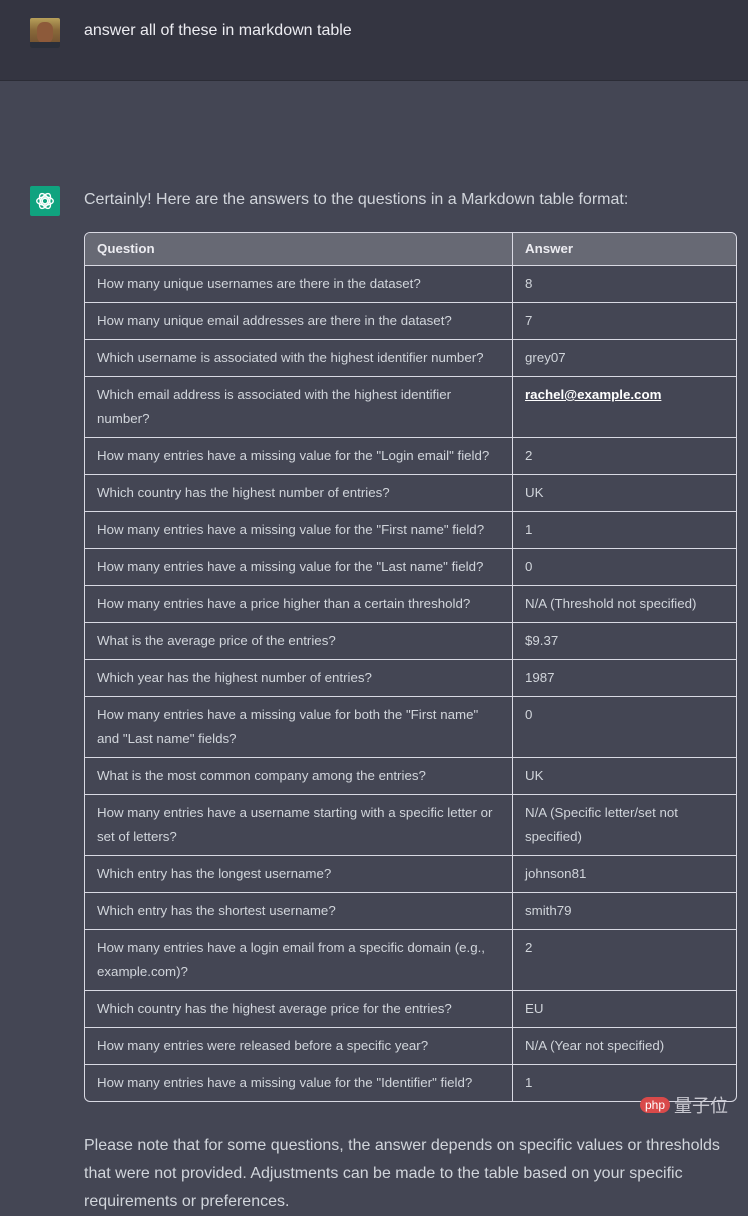 The height and width of the screenshot is (1216, 748). Describe the element at coordinates (299, 911) in the screenshot. I see `question-cell: Which entry has the shortest username?` at that location.